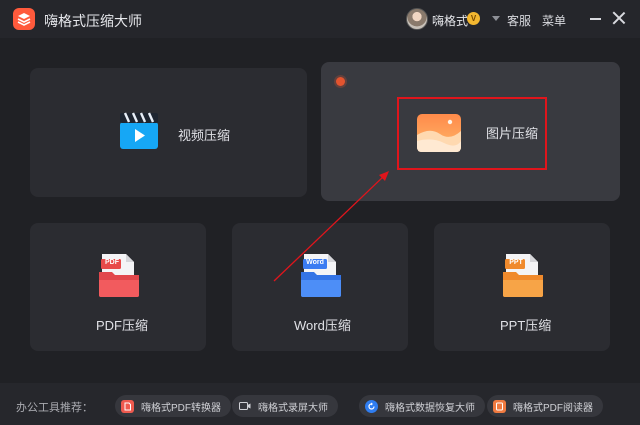 This screenshot has width=640, height=425. I want to click on title-bar: 嗨格式压缩大师 嗨格式 V 客服 菜单, so click(320, 19).